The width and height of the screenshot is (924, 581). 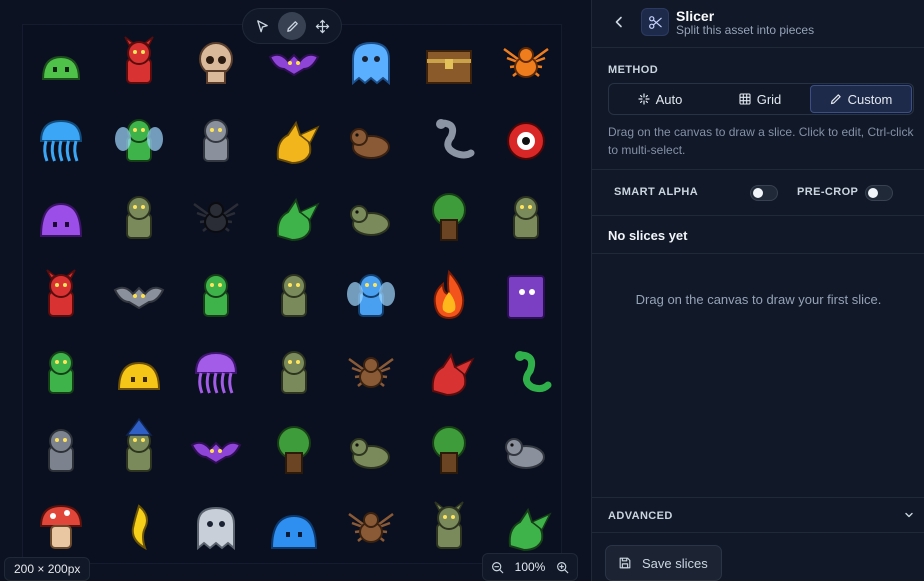 I want to click on scissors-icon, so click(x=655, y=22).